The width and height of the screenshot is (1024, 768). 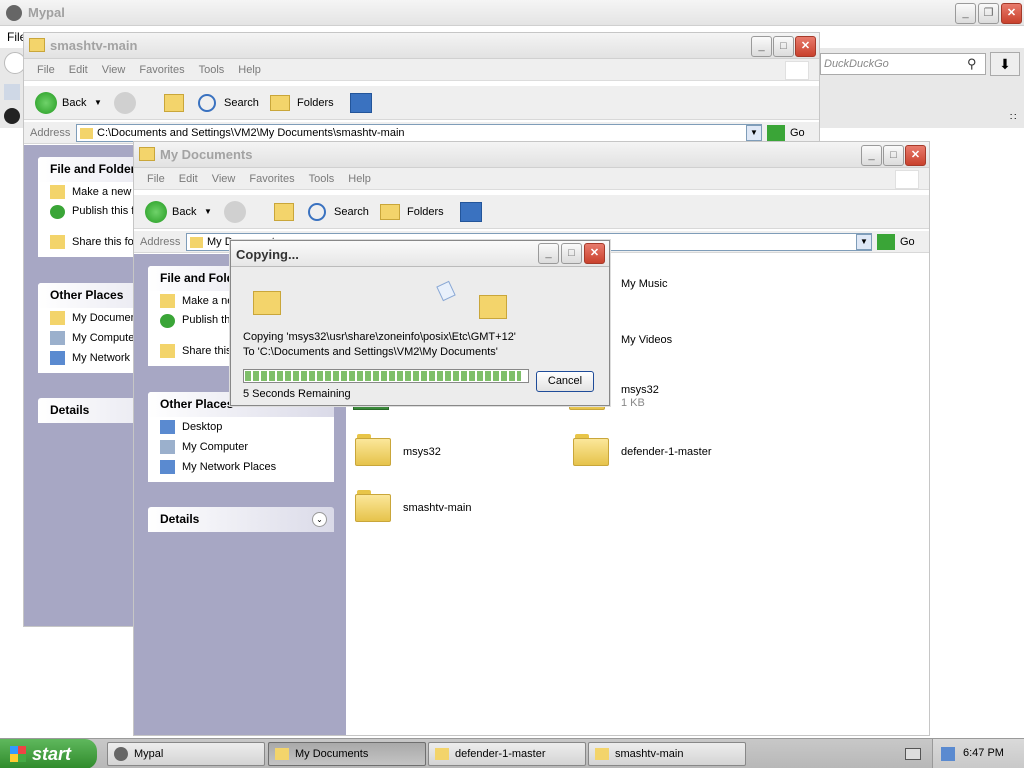 I want to click on dialog-maximize-button: □, so click(x=571, y=253).